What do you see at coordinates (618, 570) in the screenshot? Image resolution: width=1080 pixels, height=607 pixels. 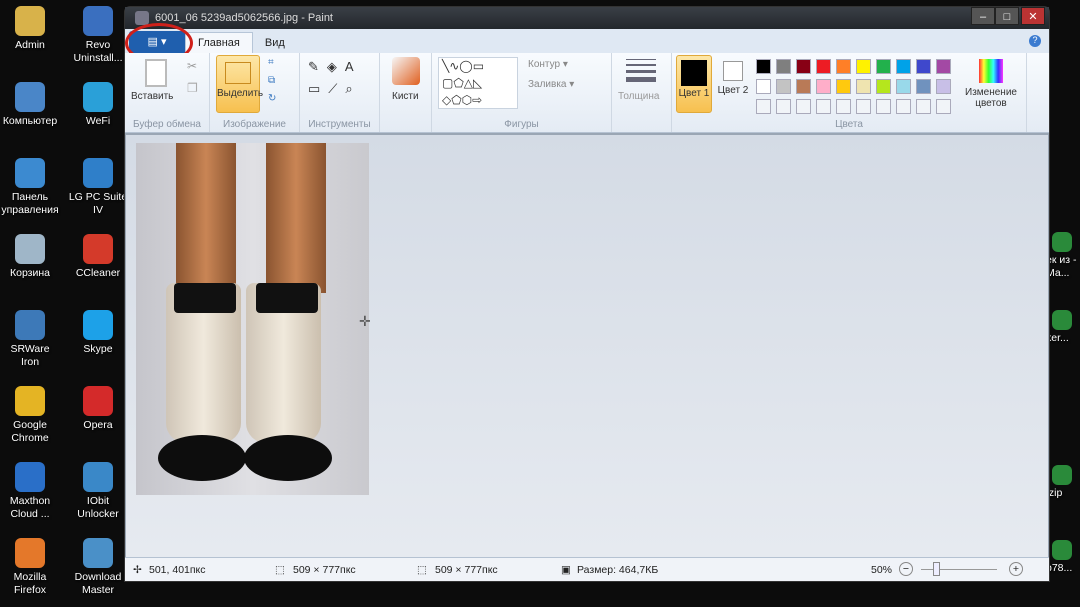 I see `file-size: Размер: 464,7КБ` at bounding box center [618, 570].